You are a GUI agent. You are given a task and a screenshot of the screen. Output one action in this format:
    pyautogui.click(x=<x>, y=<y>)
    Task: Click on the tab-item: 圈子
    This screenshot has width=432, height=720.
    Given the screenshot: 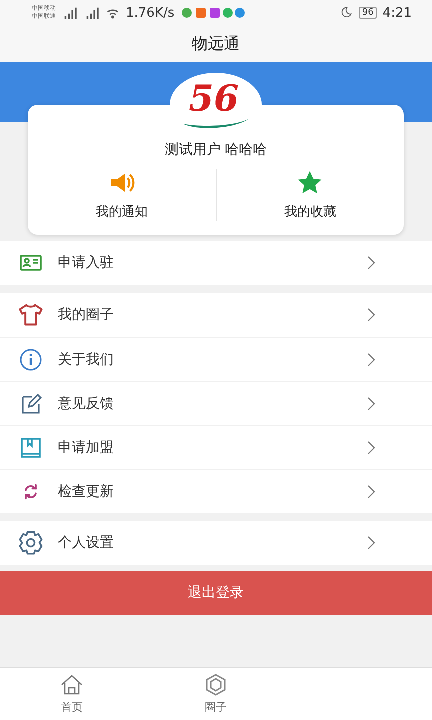 What is the action you would take?
    pyautogui.click(x=216, y=694)
    